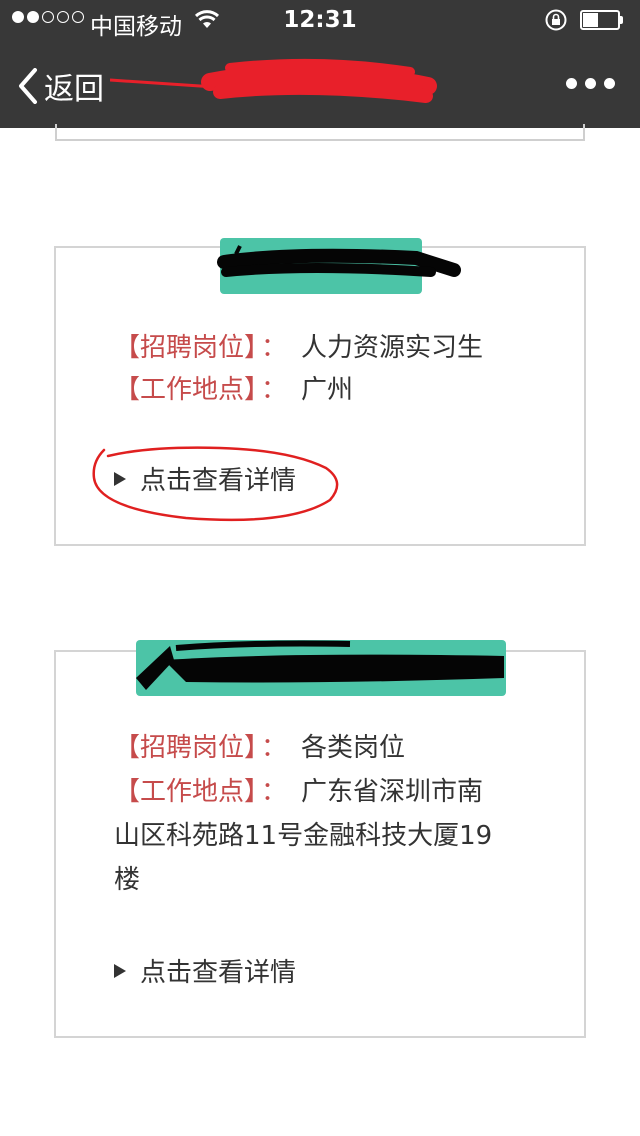  Describe the element at coordinates (74, 89) in the screenshot. I see `back-label: 返回` at that location.